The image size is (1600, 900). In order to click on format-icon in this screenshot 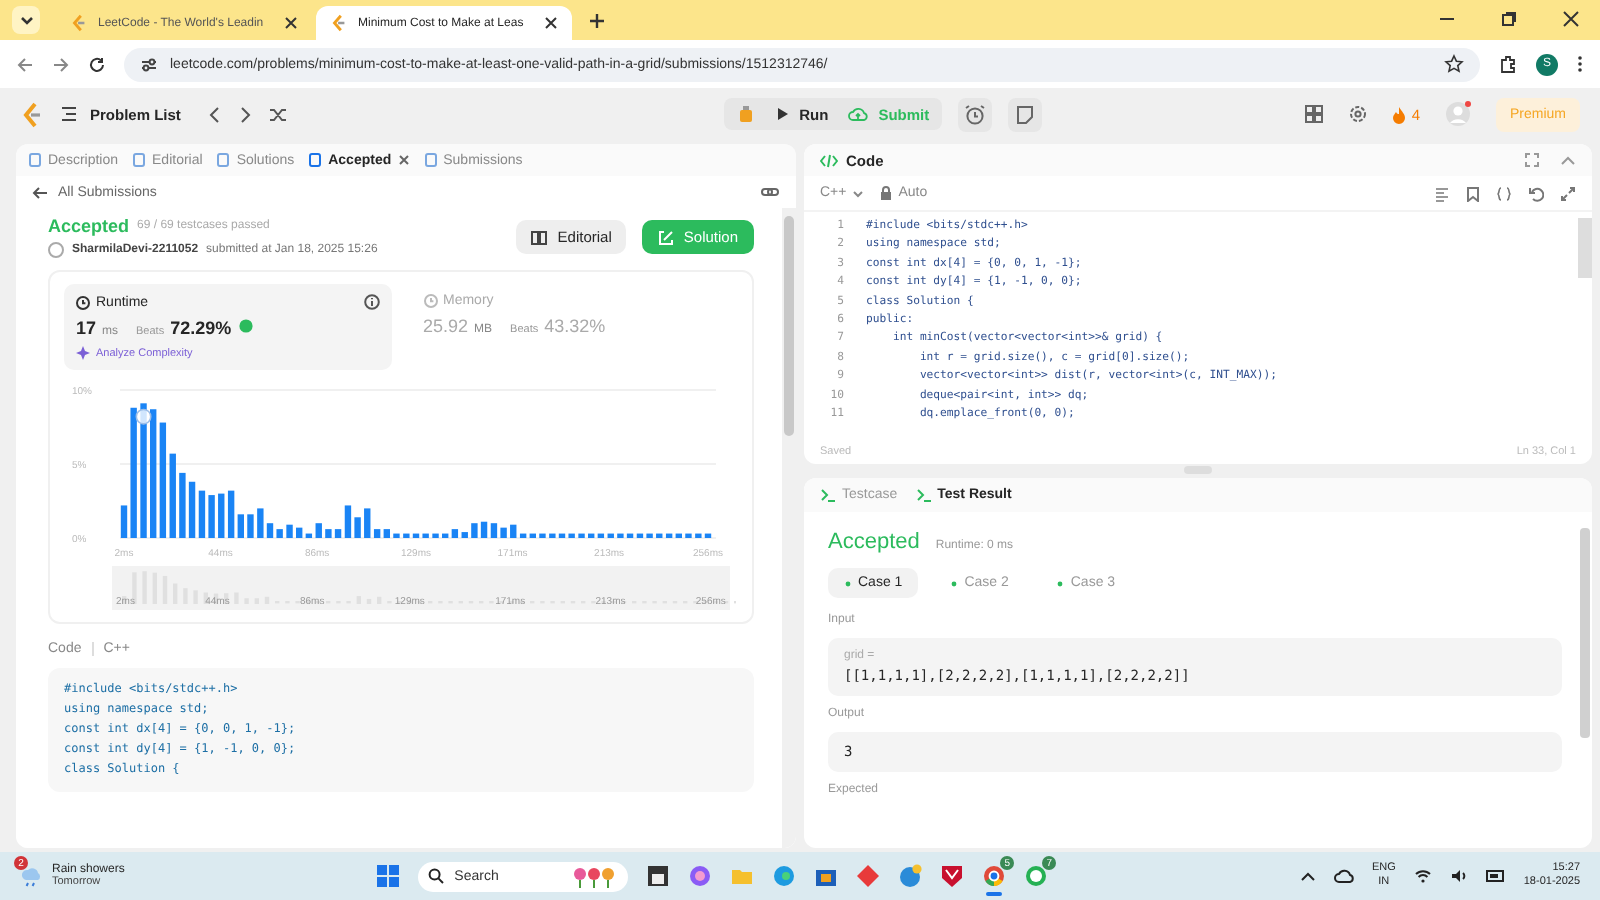, I will do `click(1442, 193)`.